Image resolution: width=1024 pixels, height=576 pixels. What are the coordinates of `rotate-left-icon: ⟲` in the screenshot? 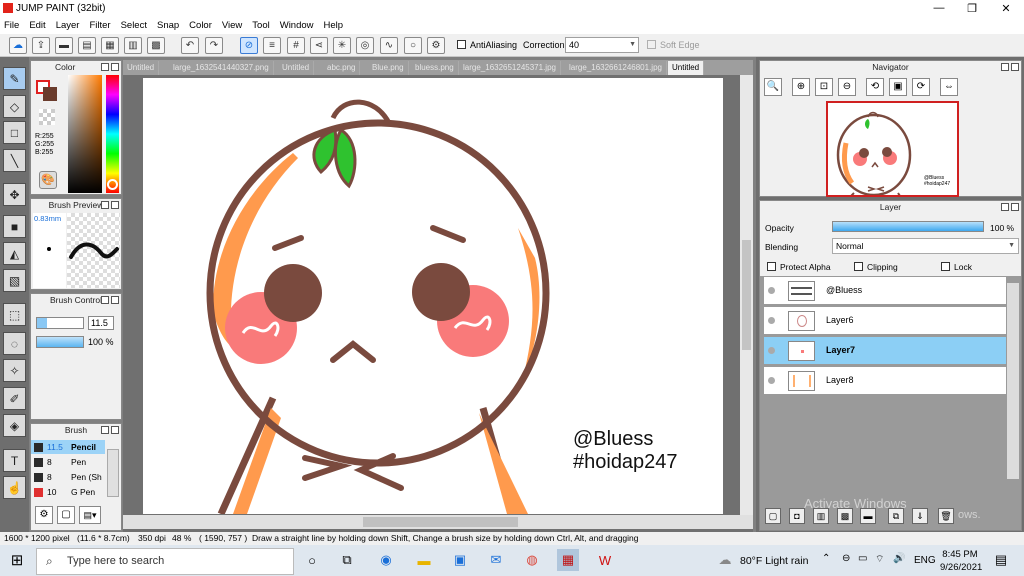 It's located at (875, 87).